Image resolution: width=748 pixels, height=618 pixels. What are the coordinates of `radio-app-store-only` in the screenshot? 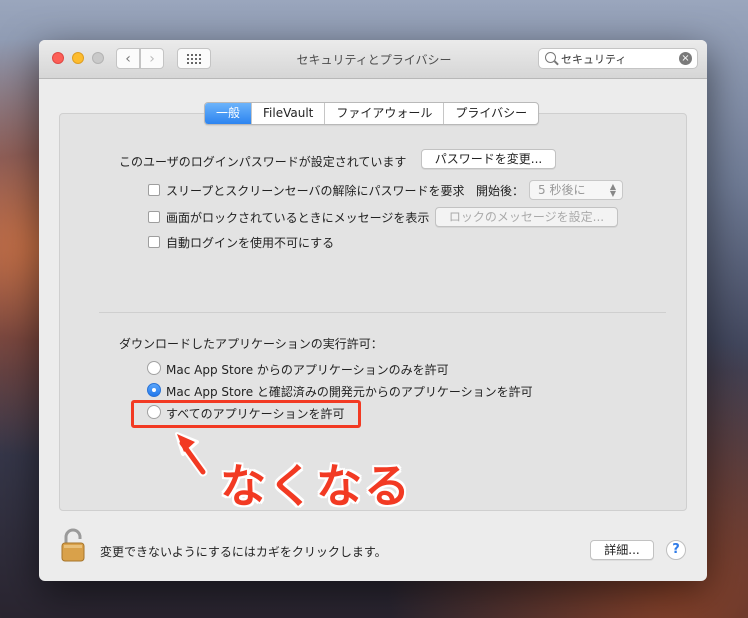 It's located at (154, 368).